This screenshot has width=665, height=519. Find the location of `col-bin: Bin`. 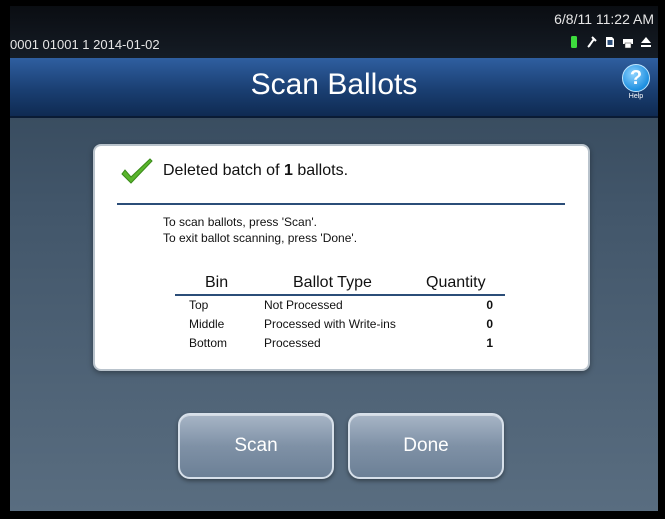

col-bin: Bin is located at coordinates (217, 282).